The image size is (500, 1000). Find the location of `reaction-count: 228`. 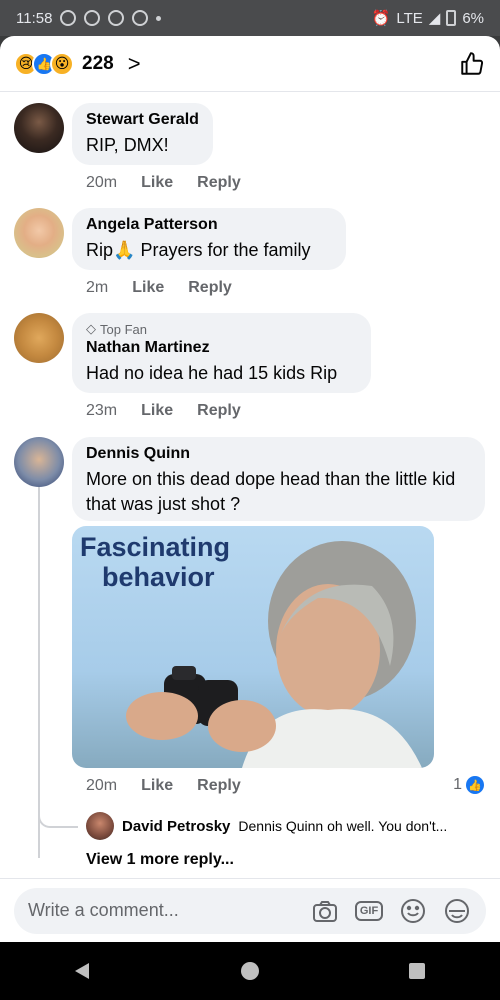

reaction-count: 228 is located at coordinates (98, 63).